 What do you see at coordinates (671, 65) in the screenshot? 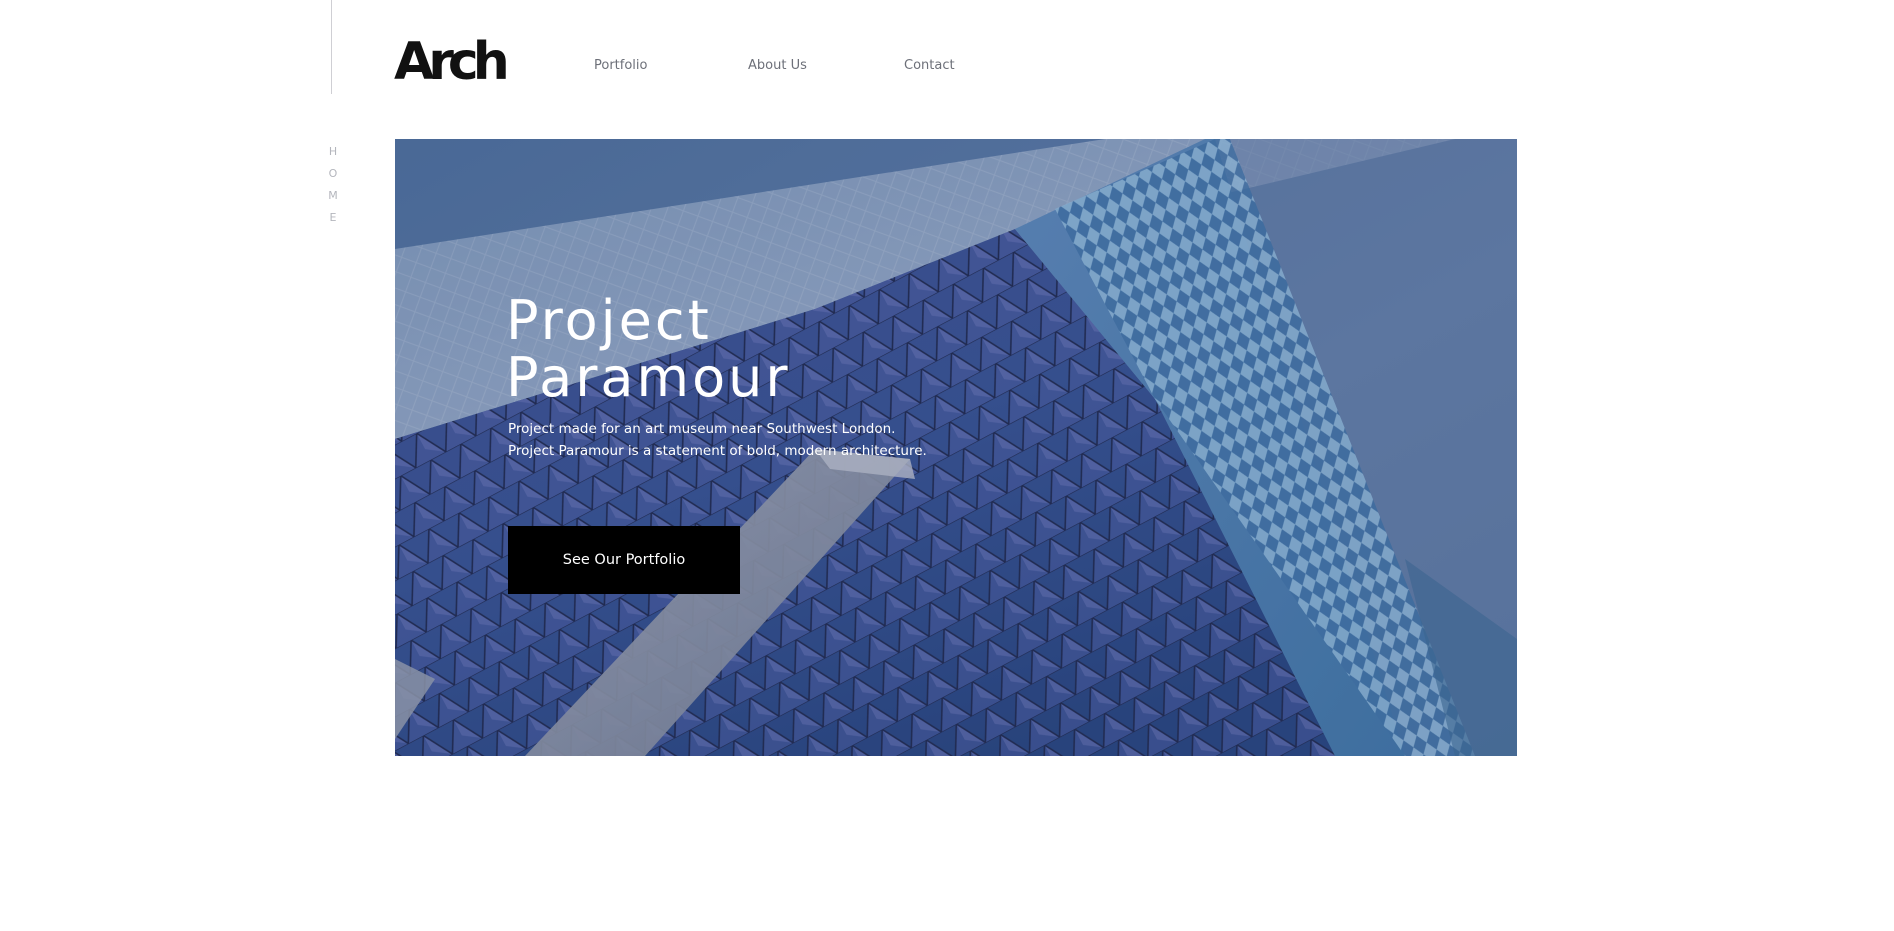
I see `nav-link-portfolio: Portfolio` at bounding box center [671, 65].